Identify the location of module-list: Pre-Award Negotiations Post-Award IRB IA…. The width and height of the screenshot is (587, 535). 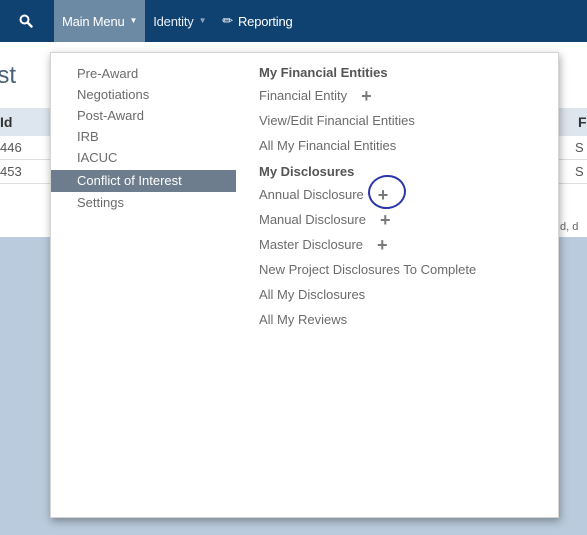
(143, 138).